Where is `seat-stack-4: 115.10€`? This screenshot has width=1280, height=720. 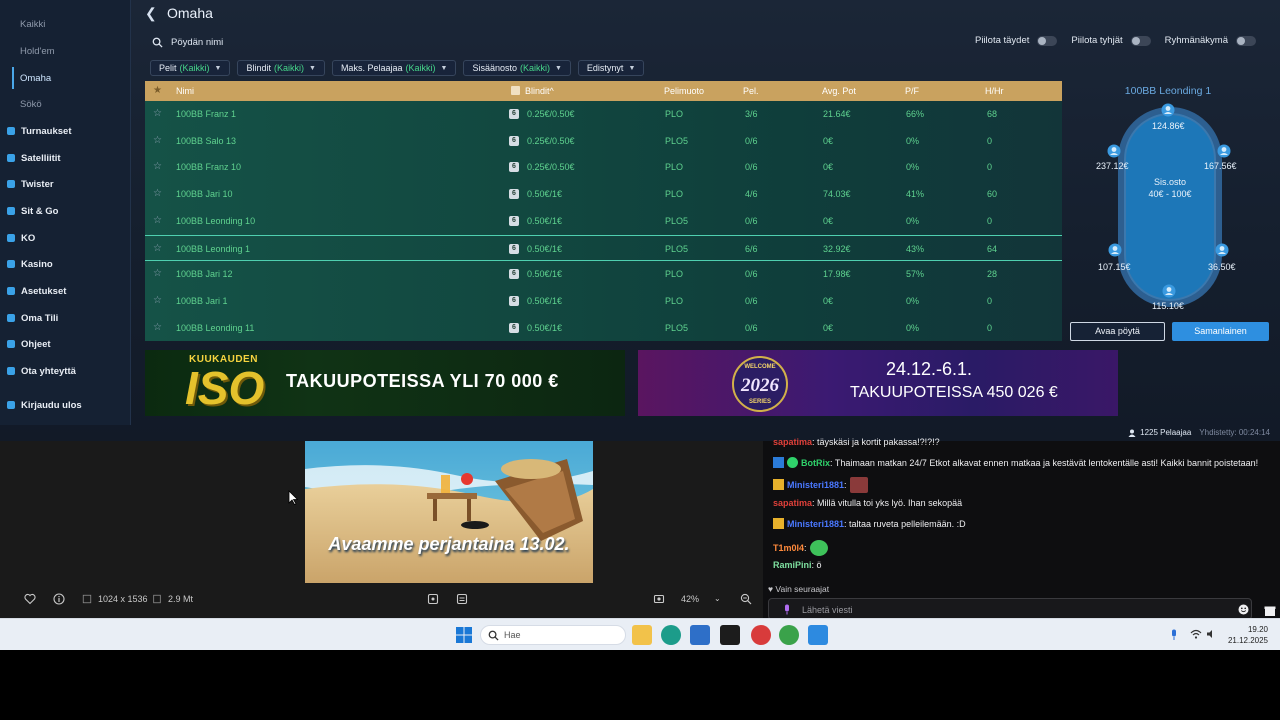
seat-stack-4: 115.10€ is located at coordinates (1168, 306).